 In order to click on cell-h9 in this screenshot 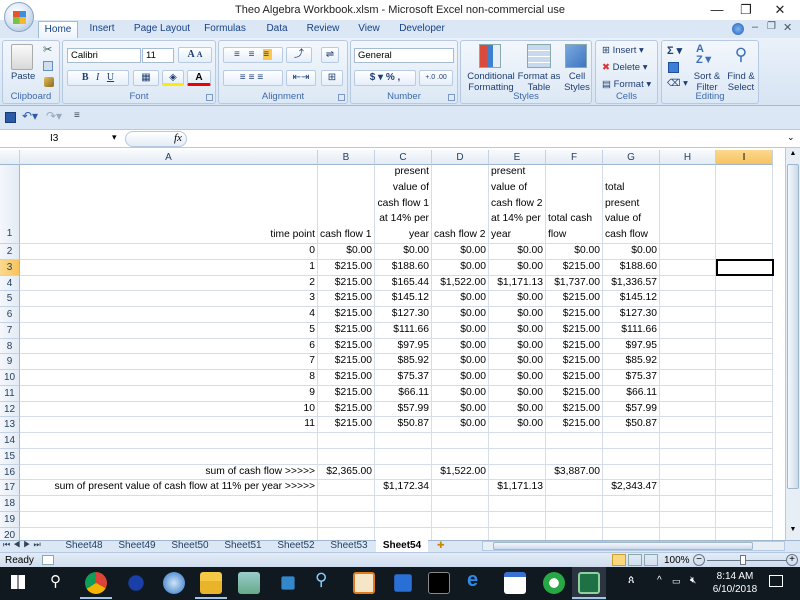, I will do `click(688, 362)`.